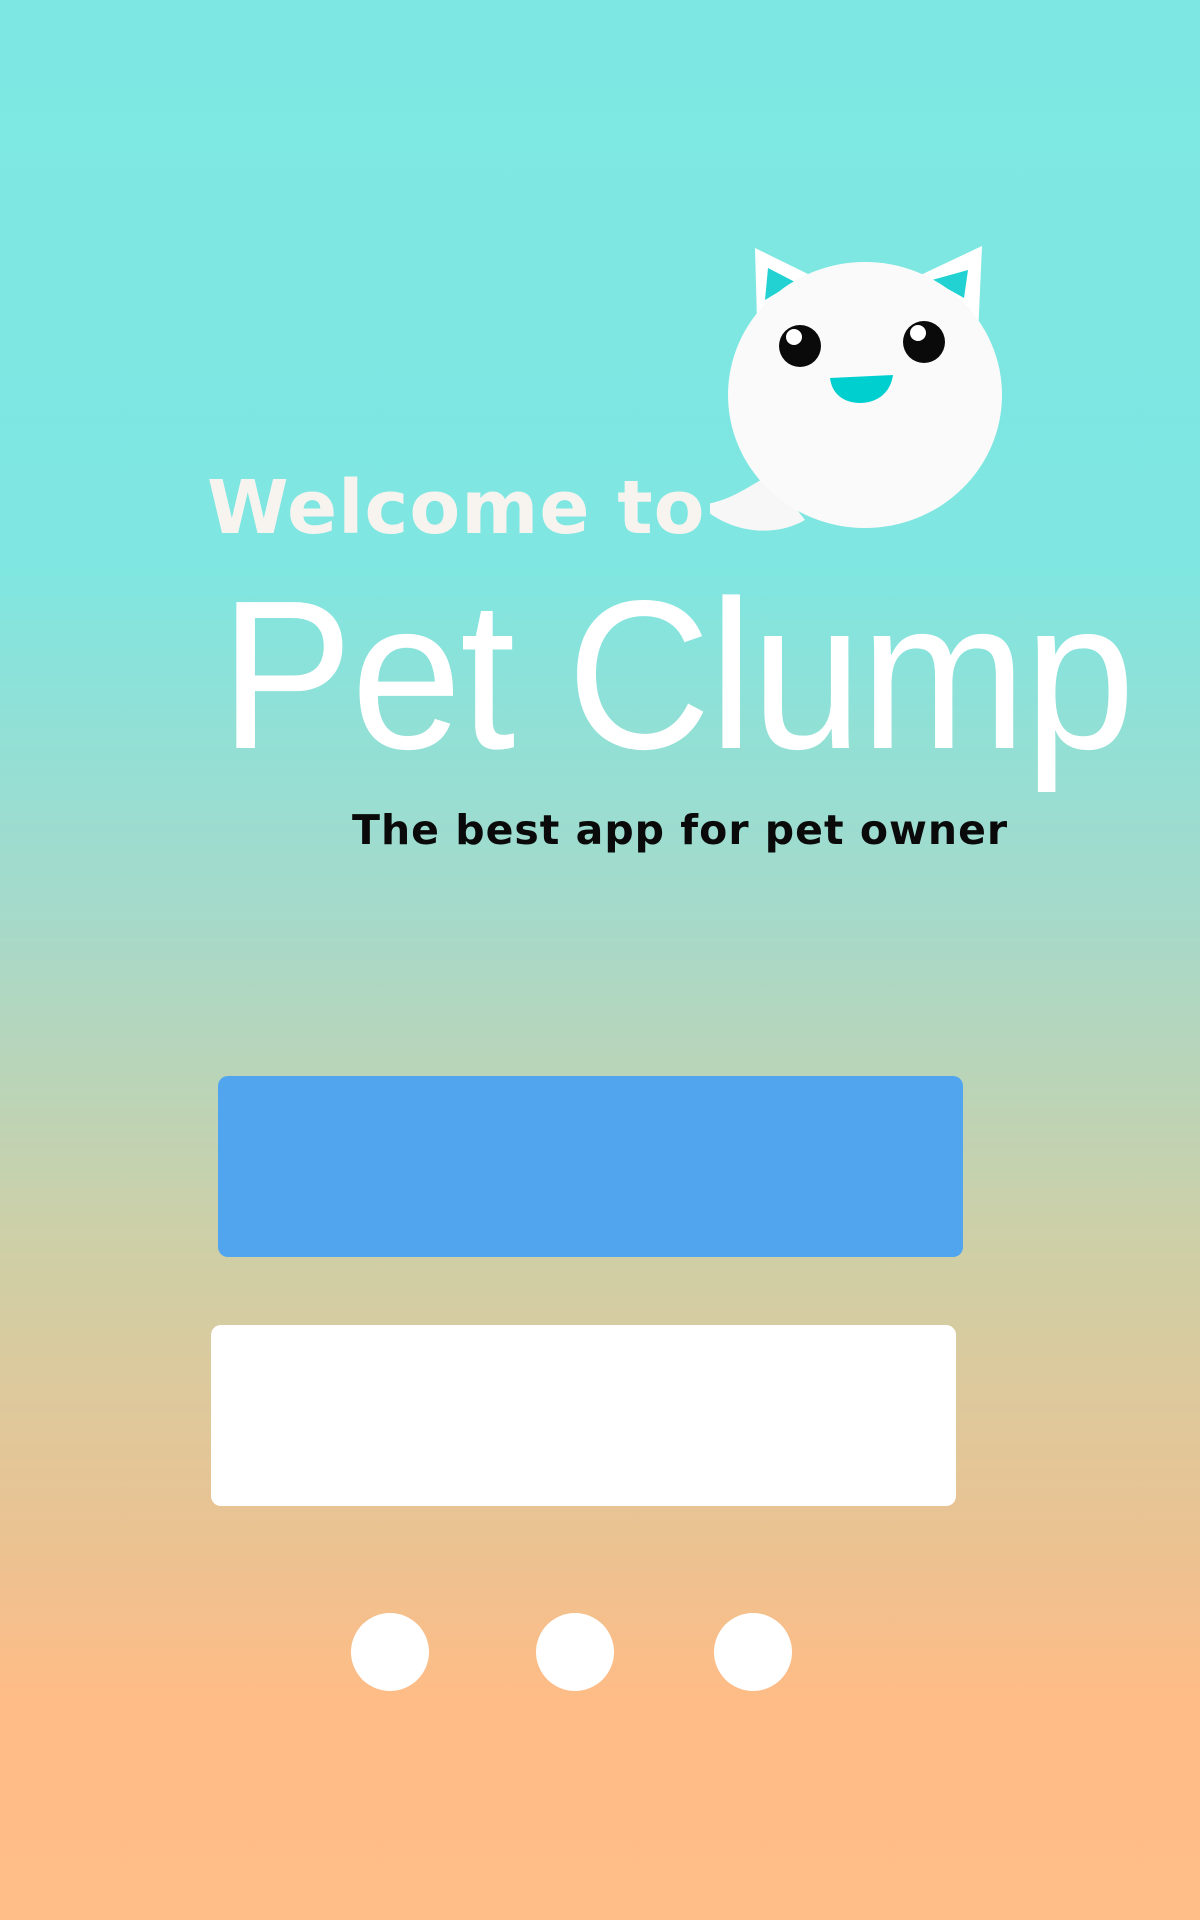  Describe the element at coordinates (924, 342) in the screenshot. I see `right-eye` at that location.